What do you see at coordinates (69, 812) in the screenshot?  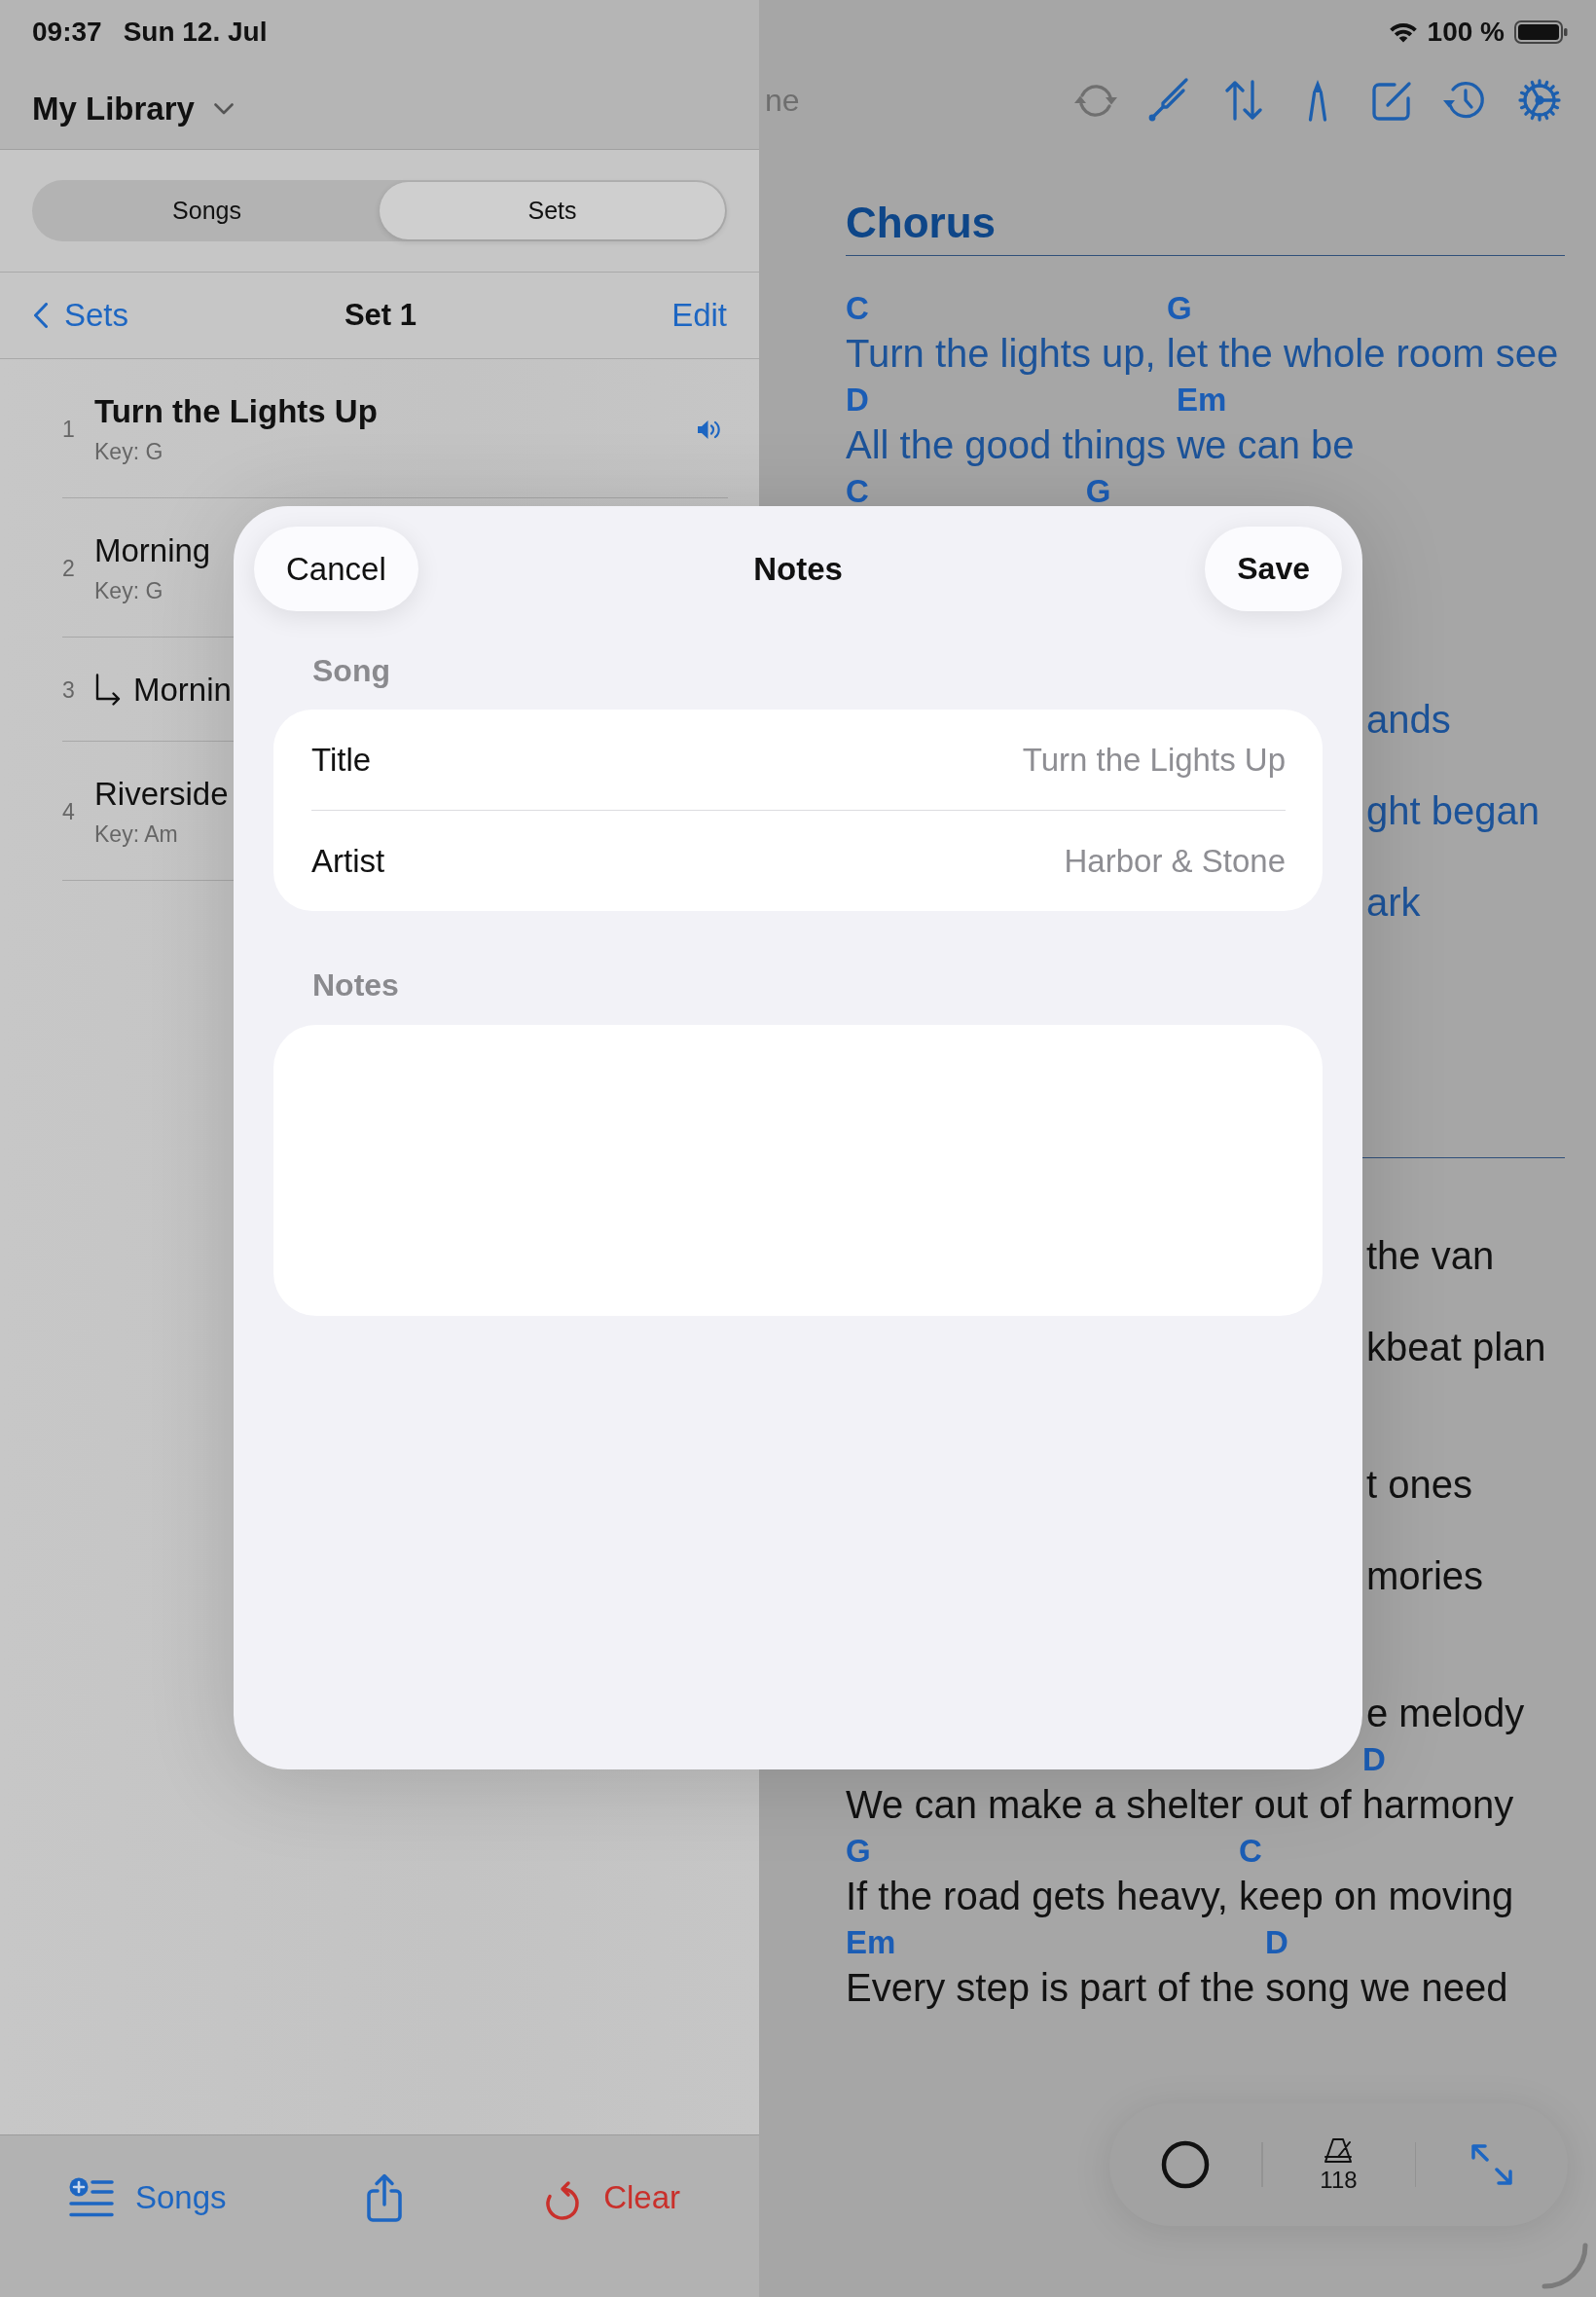 I see `item-number: 4` at bounding box center [69, 812].